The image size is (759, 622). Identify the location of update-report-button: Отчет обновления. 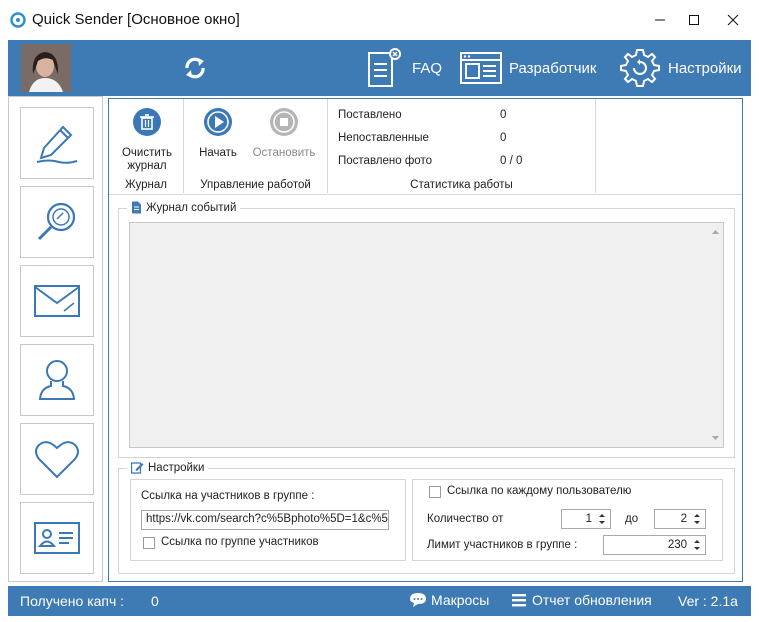
(581, 600).